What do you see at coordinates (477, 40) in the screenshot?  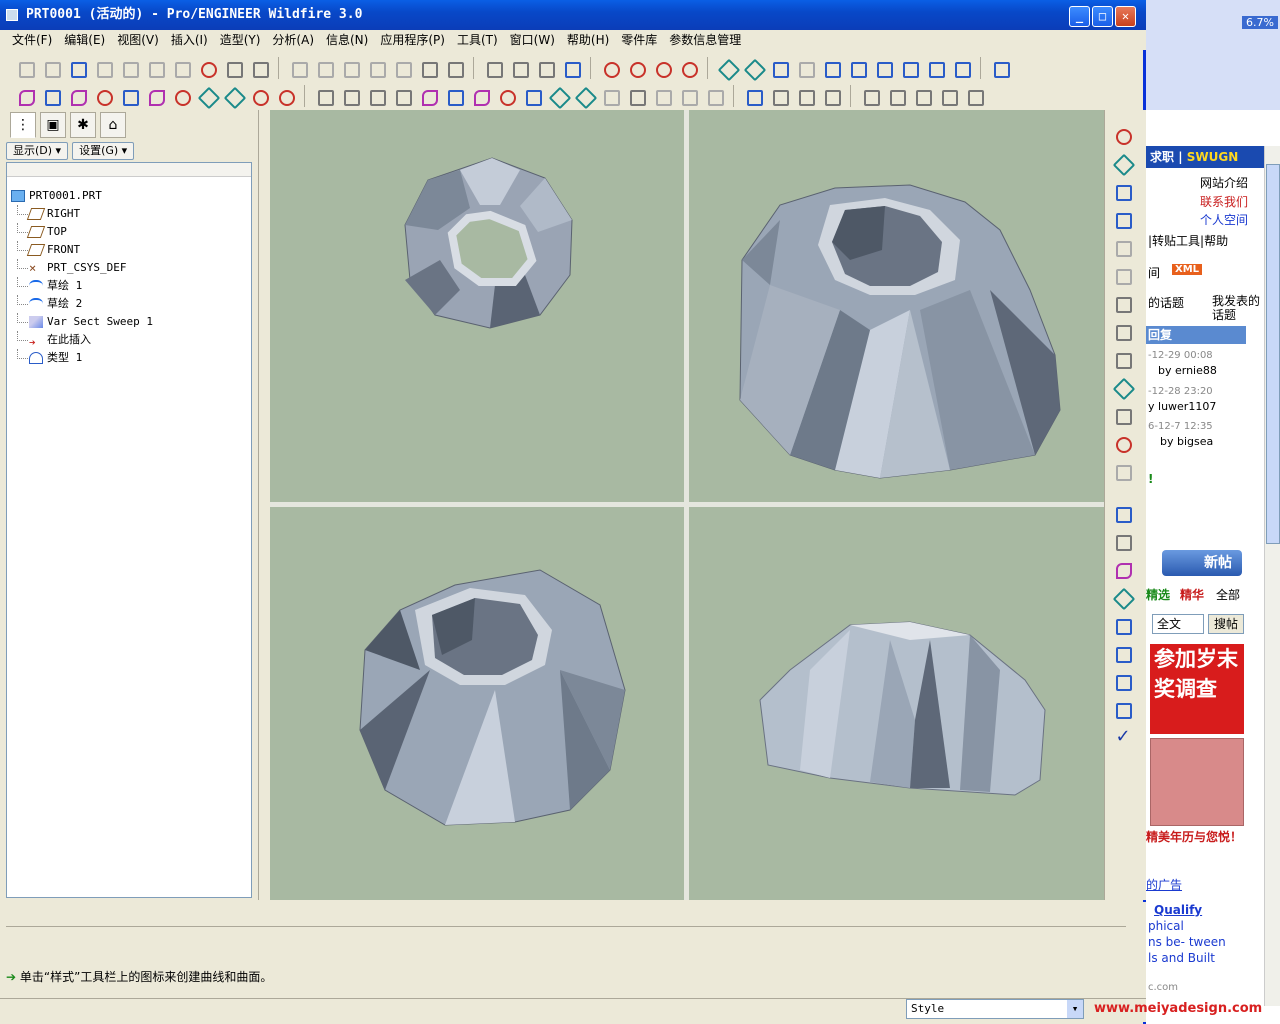 I see `menu-tools: 工具(T)` at bounding box center [477, 40].